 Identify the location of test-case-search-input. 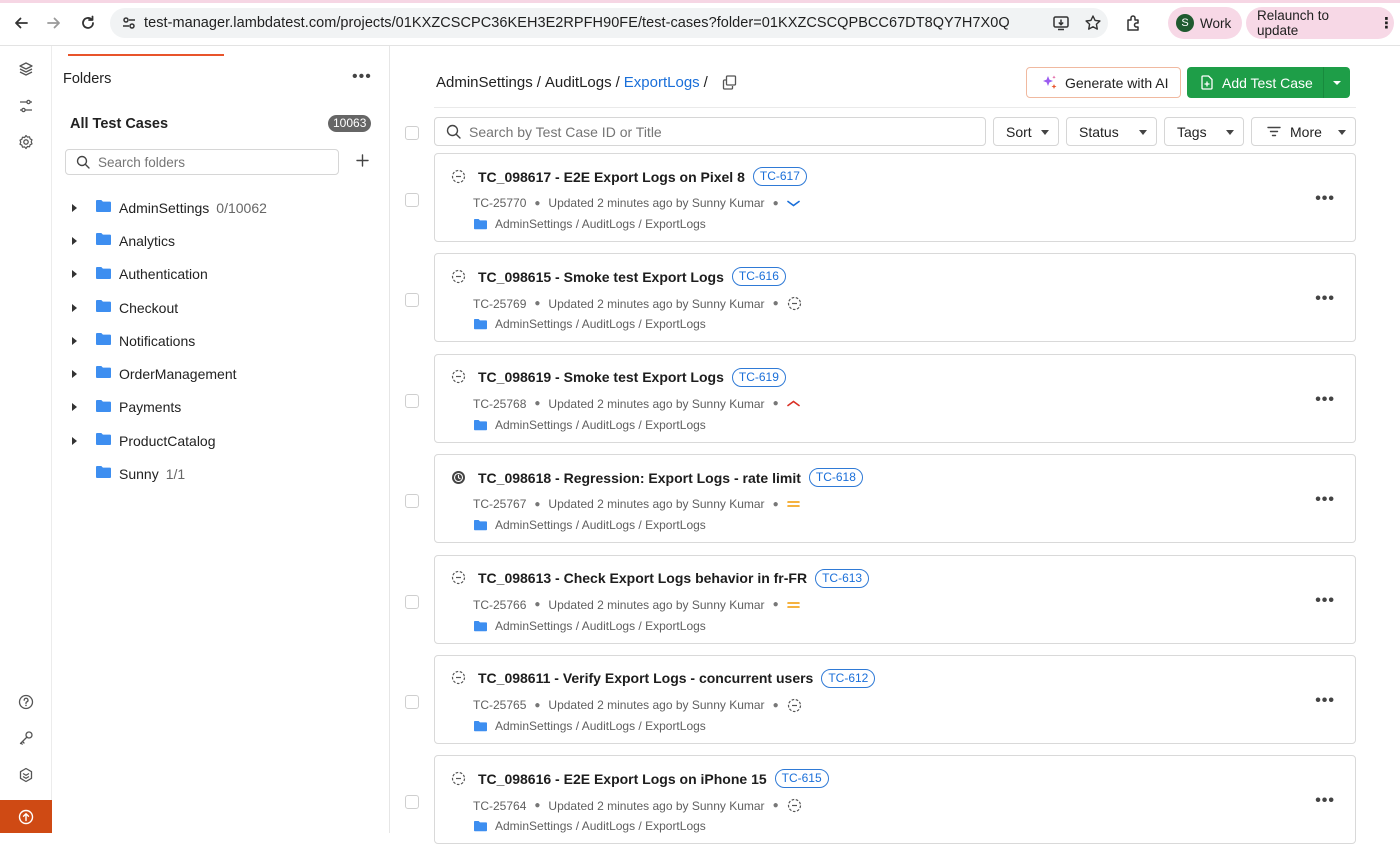
(719, 131).